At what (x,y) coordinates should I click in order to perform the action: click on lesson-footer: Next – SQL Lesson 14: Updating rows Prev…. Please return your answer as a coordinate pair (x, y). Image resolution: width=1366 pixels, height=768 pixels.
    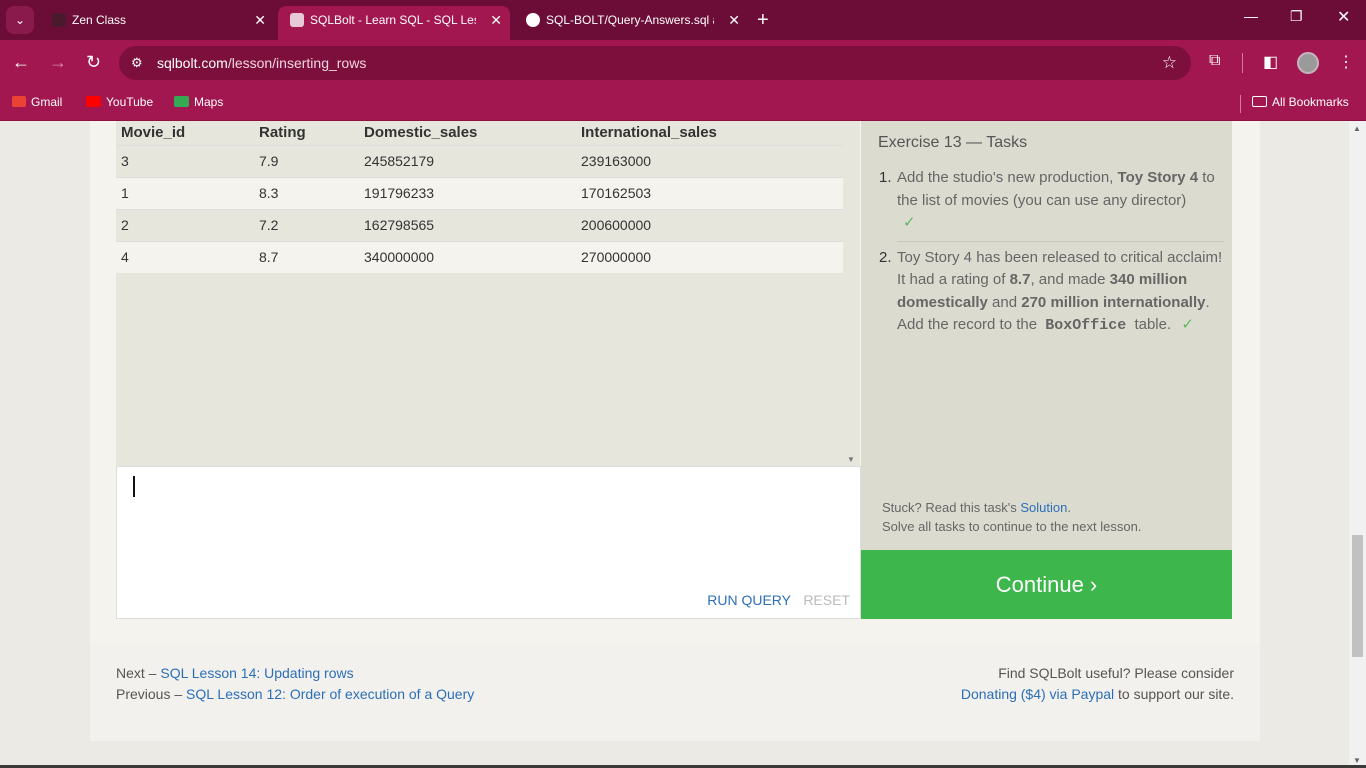
    Looking at the image, I should click on (675, 693).